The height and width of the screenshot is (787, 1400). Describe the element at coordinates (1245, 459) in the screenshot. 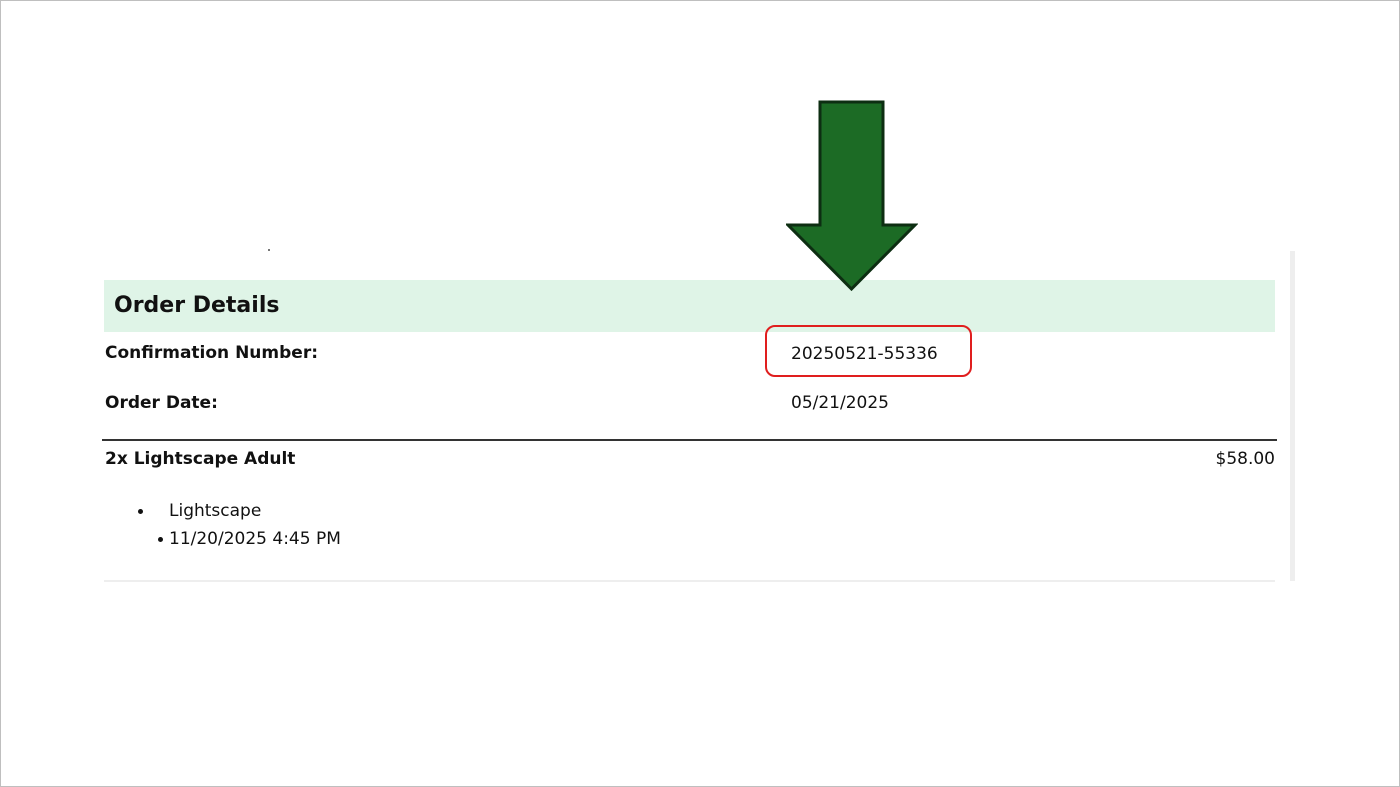

I see `line-item-price: $58.00` at that location.